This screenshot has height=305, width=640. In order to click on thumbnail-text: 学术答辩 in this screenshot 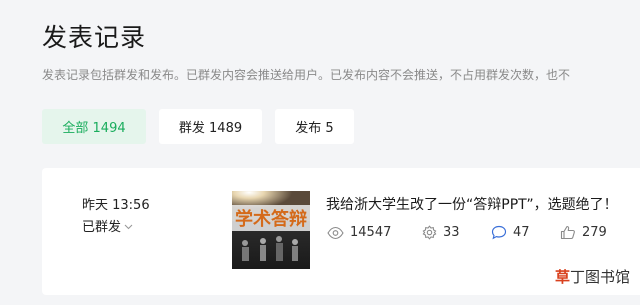, I will do `click(271, 219)`.